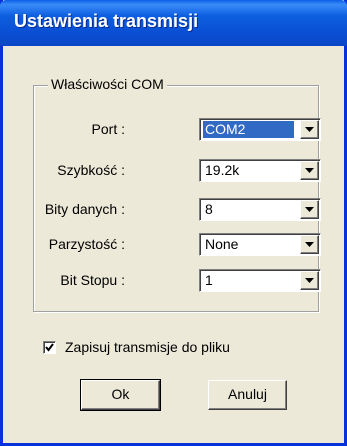 This screenshot has width=347, height=446. I want to click on cancel-button: Anuluj, so click(247, 395).